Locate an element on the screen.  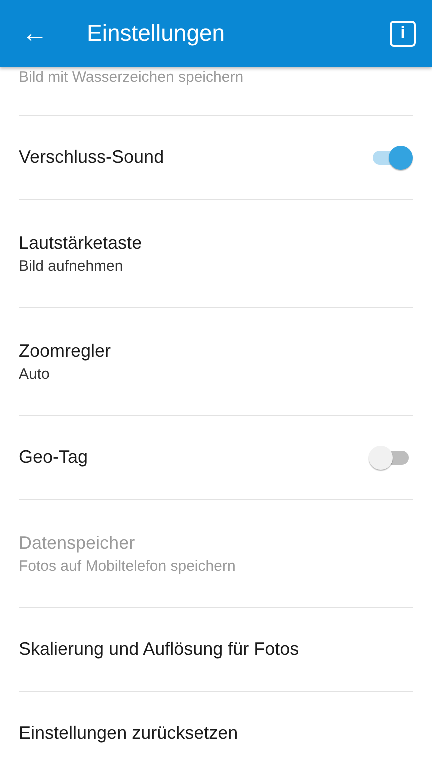
settings-row: Lautstärketaste Bild aufnehmen is located at coordinates (216, 254).